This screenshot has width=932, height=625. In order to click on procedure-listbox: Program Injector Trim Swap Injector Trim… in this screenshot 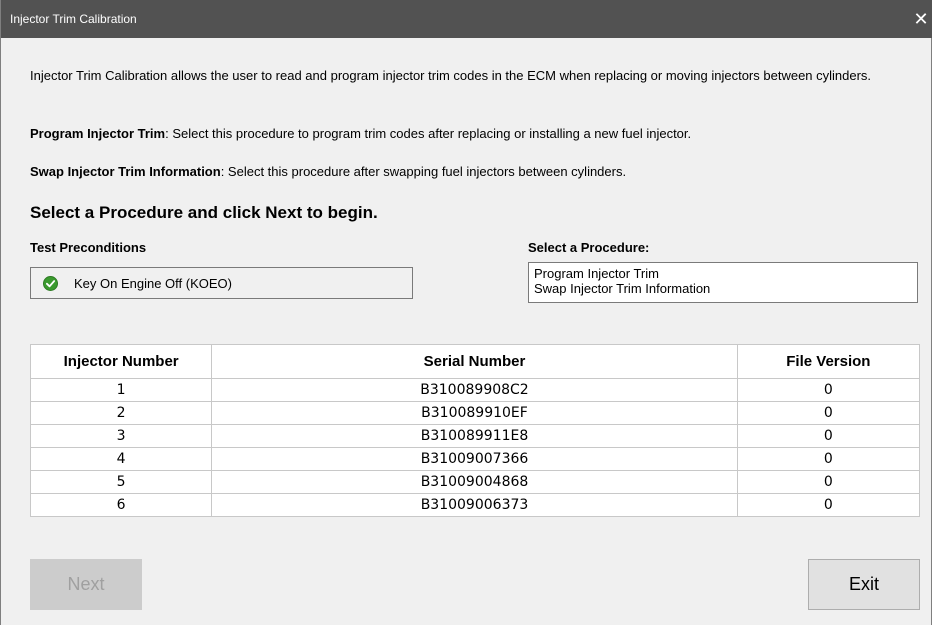, I will do `click(723, 282)`.